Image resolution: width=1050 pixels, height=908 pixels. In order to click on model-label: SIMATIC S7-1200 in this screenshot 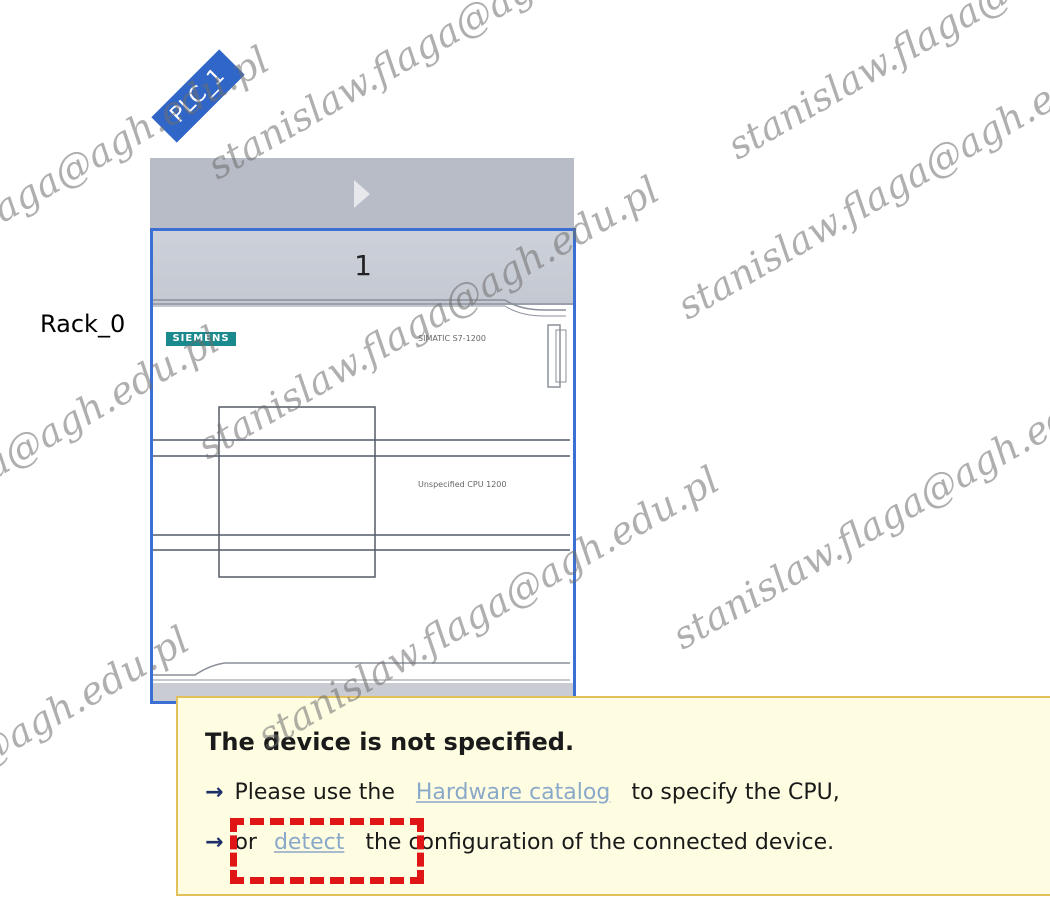, I will do `click(452, 338)`.